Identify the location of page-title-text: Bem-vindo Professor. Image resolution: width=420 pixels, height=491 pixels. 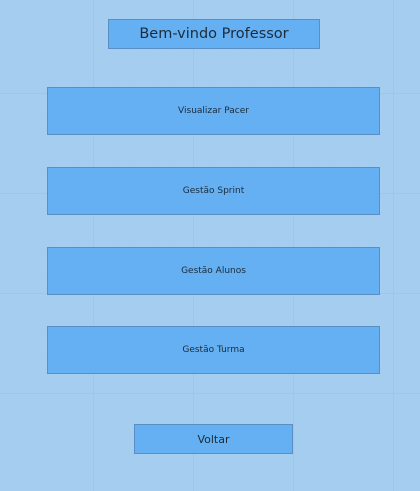
(214, 34).